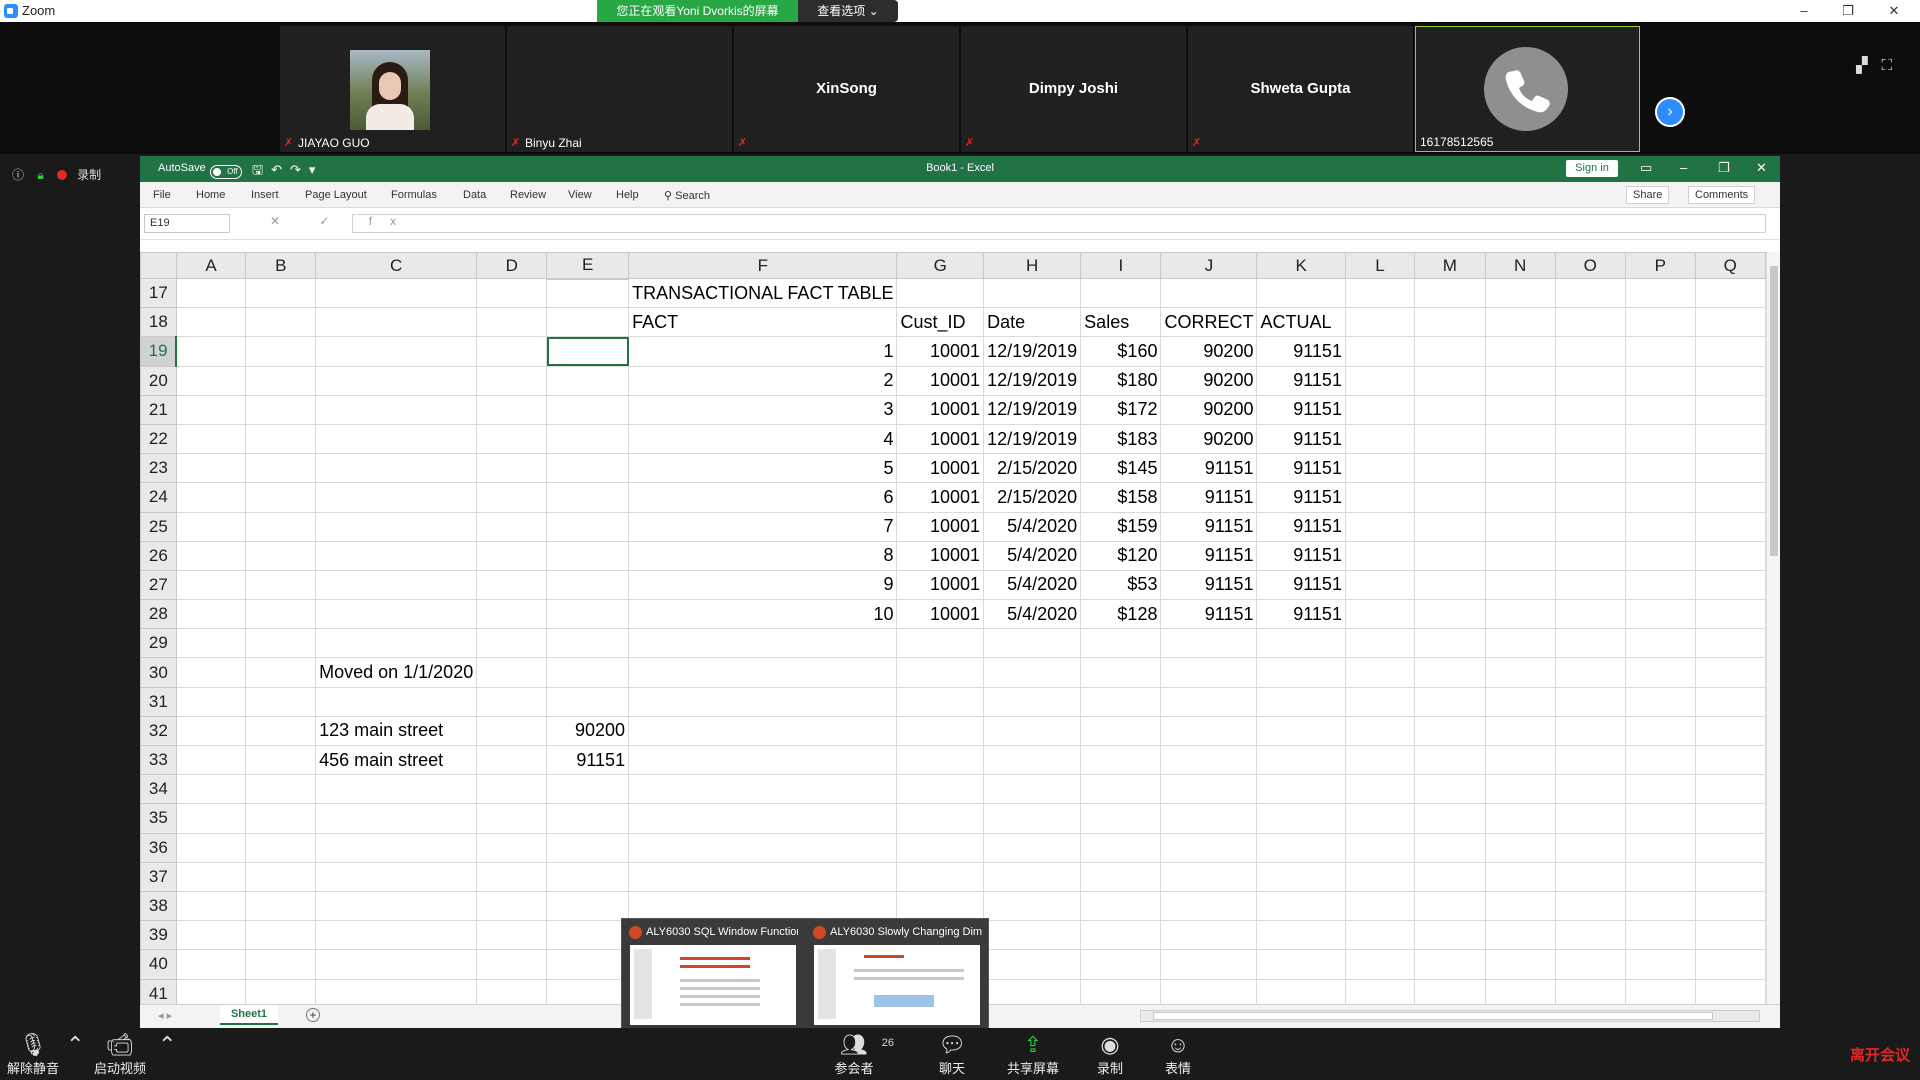  Describe the element at coordinates (1121, 585) in the screenshot. I see `cell-I27: $53` at that location.